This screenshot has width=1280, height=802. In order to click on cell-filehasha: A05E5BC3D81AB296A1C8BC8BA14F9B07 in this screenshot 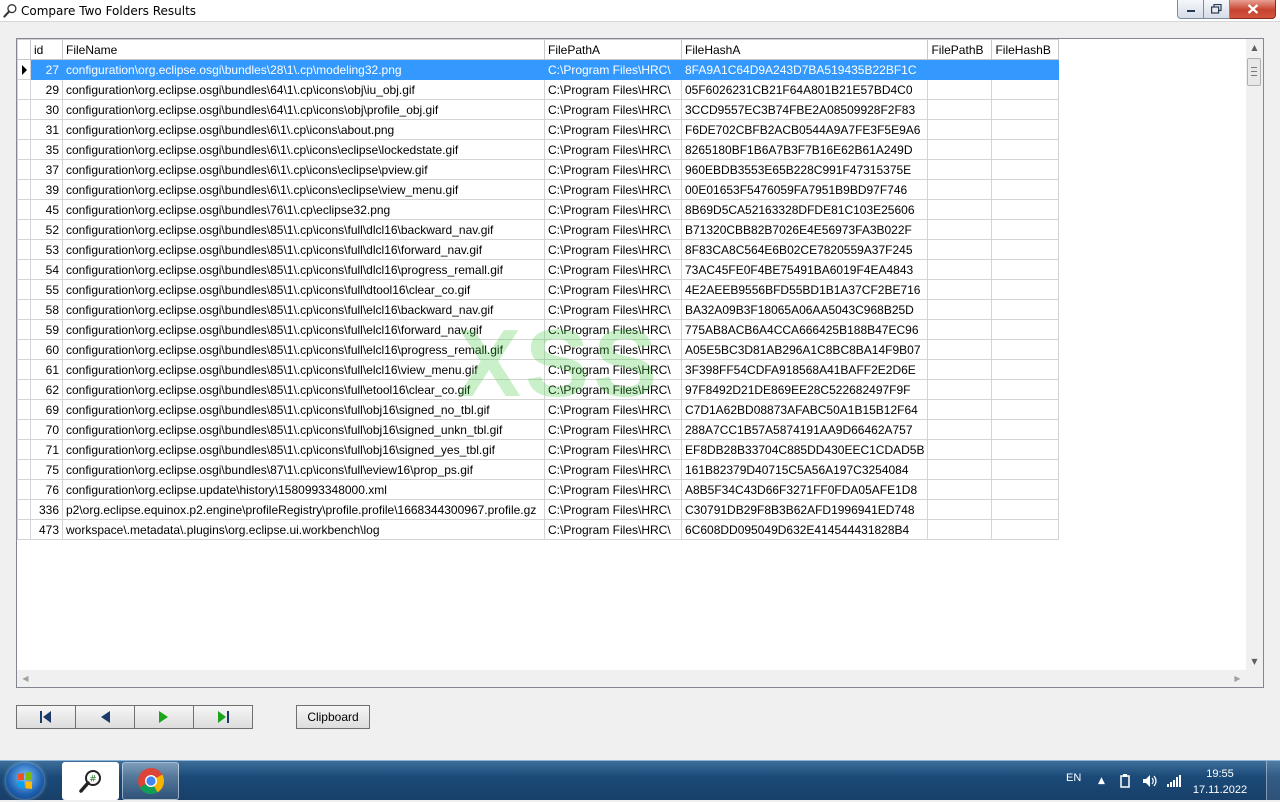, I will do `click(804, 349)`.